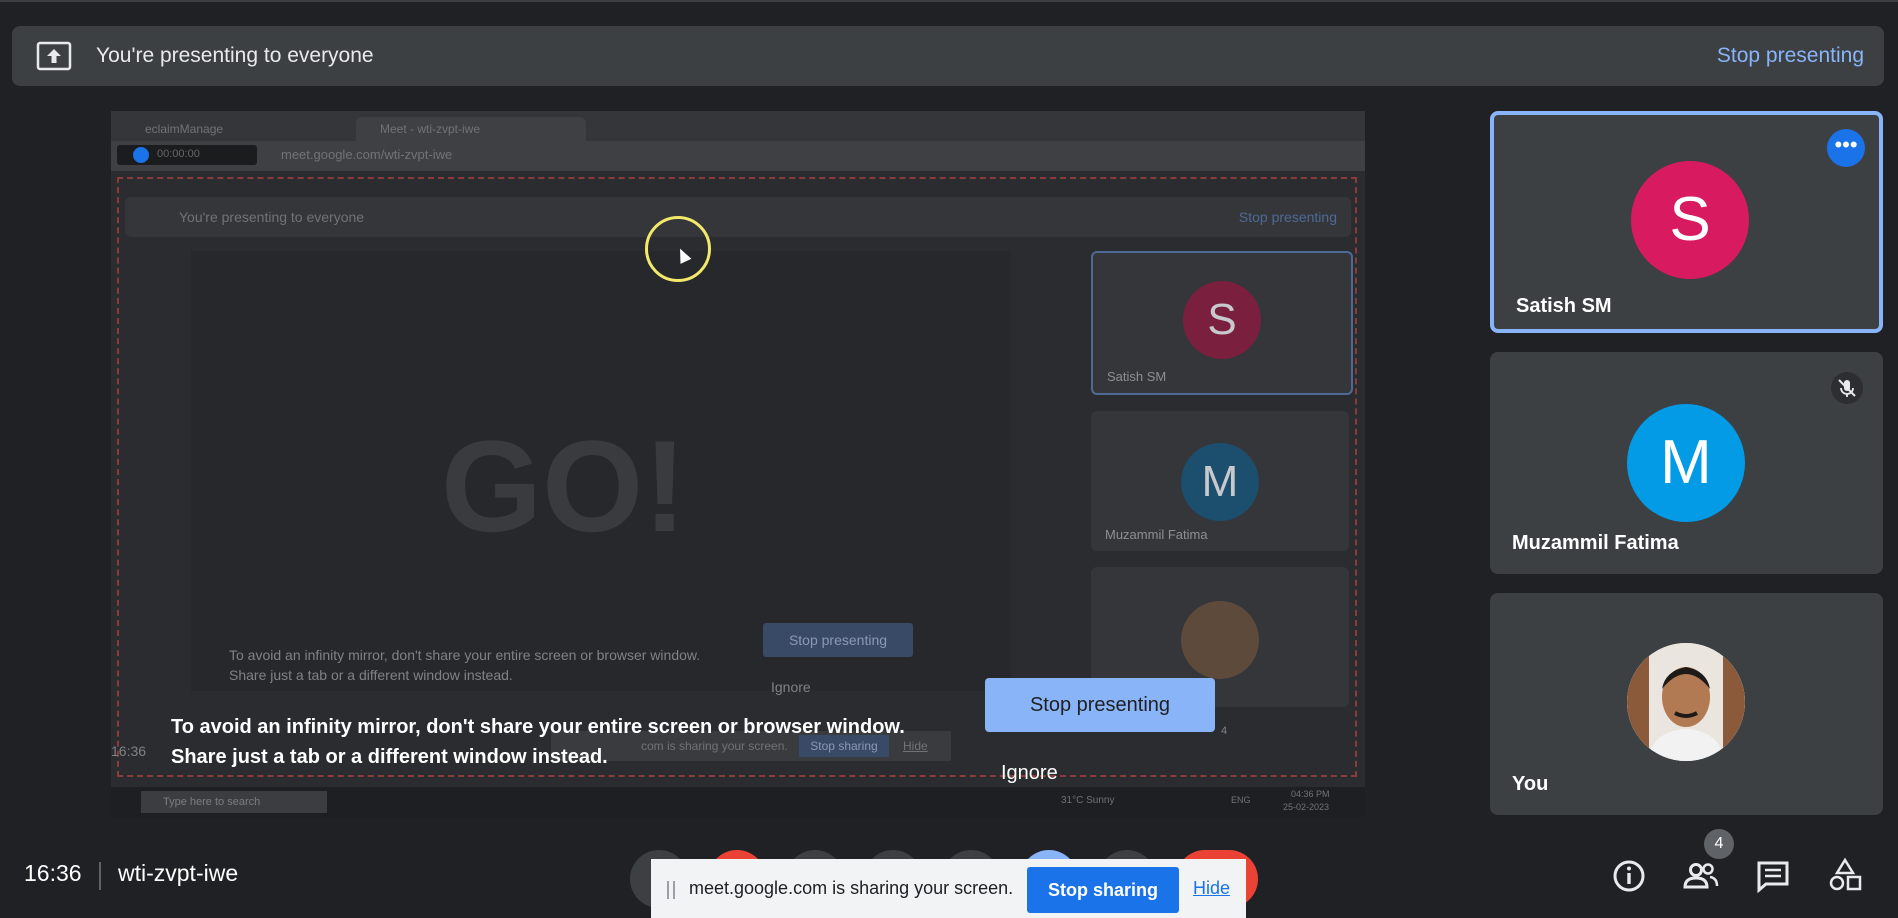  What do you see at coordinates (129, 751) in the screenshot?
I see `inner-time: 16:36` at bounding box center [129, 751].